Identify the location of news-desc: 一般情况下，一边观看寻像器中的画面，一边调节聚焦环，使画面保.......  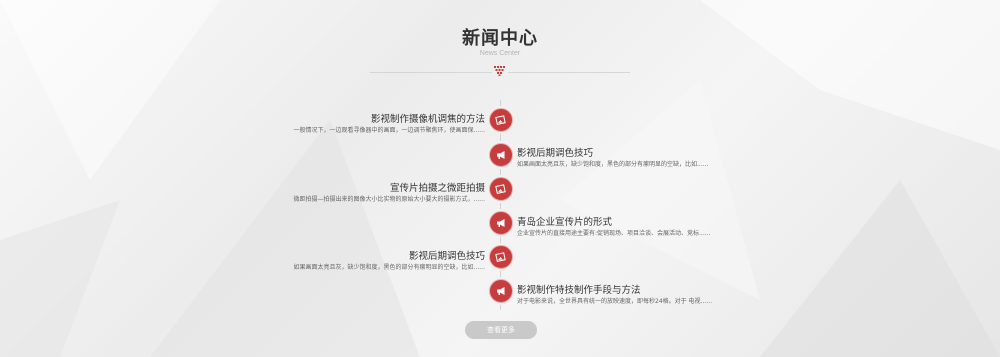
(389, 130).